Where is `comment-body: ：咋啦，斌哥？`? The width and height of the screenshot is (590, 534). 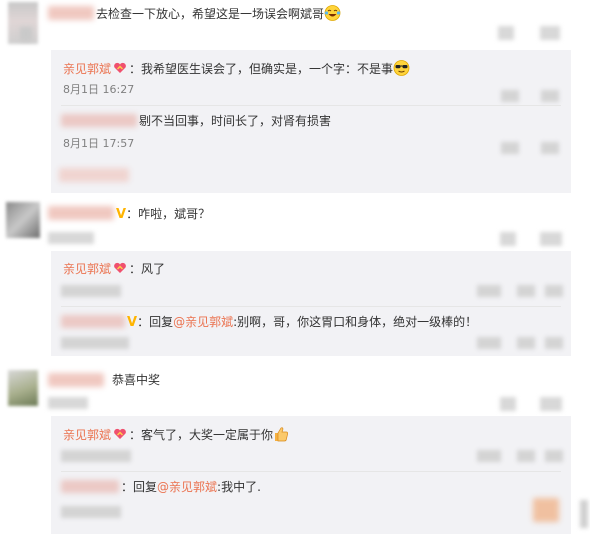 comment-body: ：咋啦，斌哥？ is located at coordinates (168, 214).